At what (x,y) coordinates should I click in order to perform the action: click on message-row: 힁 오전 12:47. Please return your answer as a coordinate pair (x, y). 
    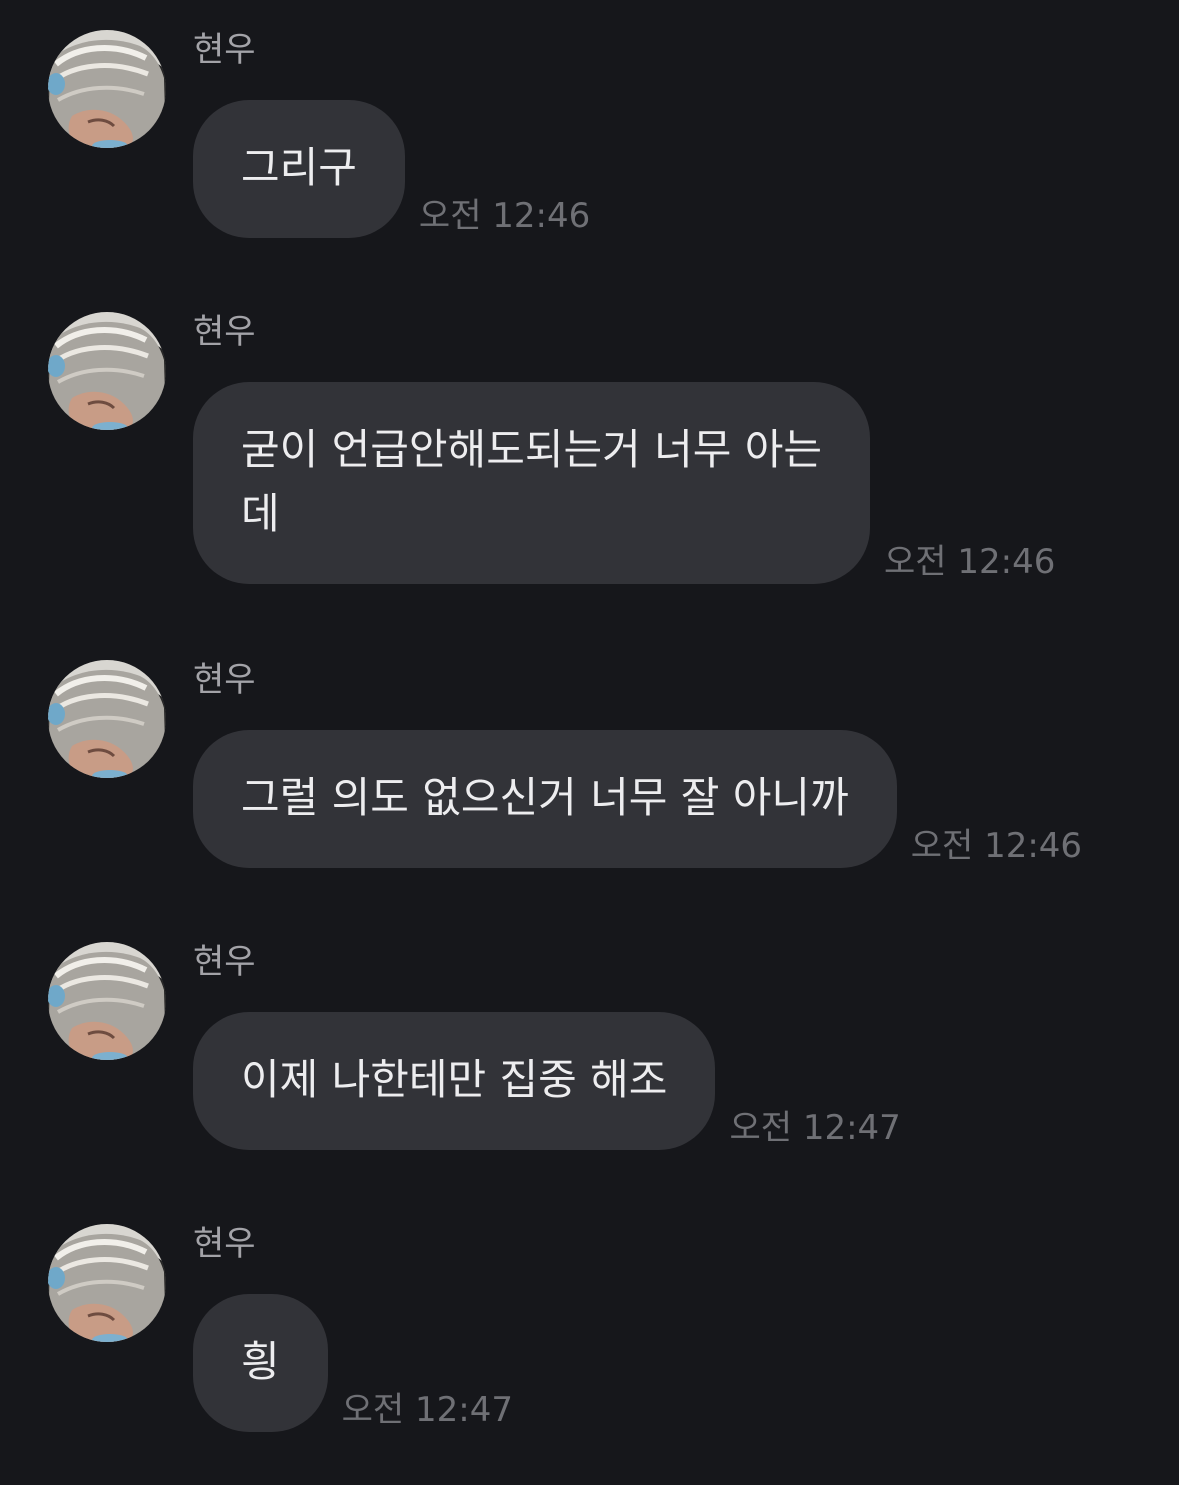
    Looking at the image, I should click on (353, 1363).